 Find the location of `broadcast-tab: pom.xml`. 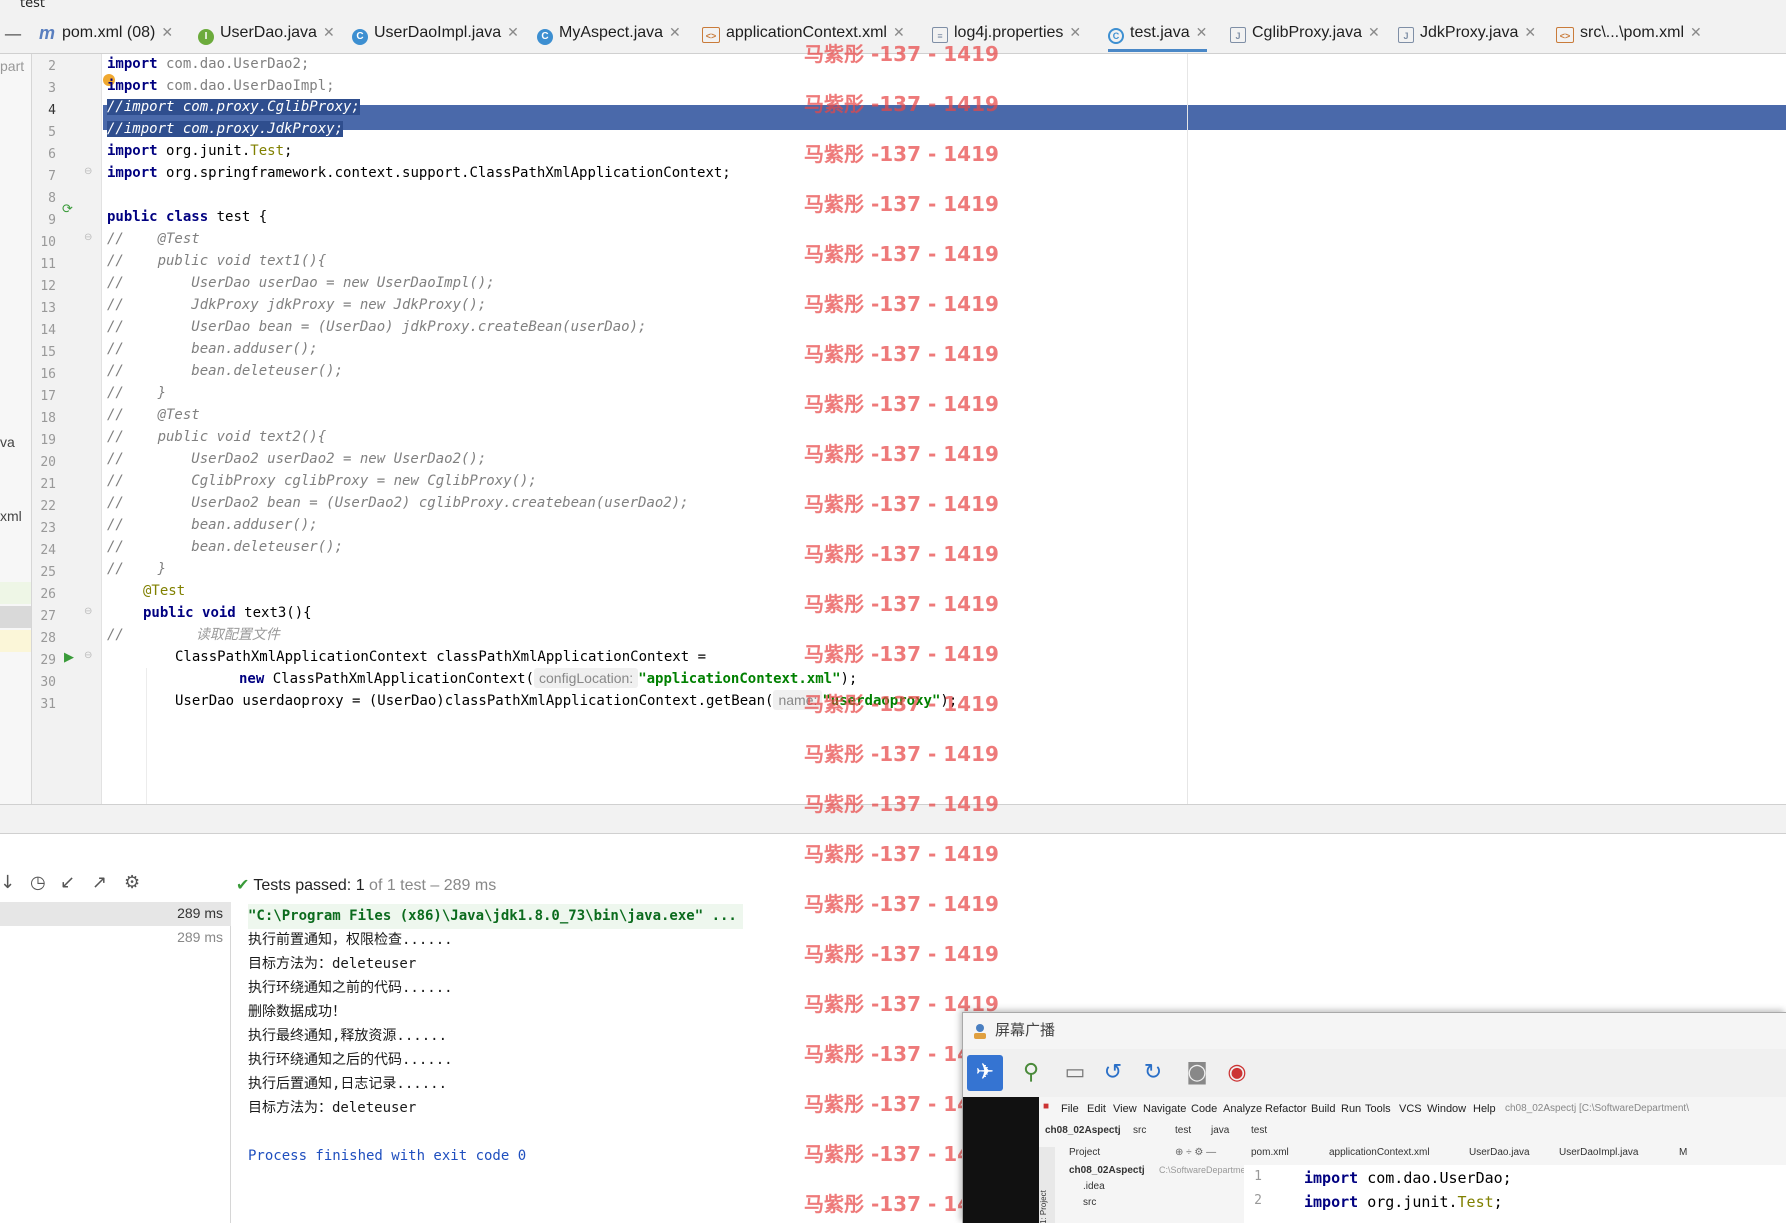

broadcast-tab: pom.xml is located at coordinates (1270, 1152).